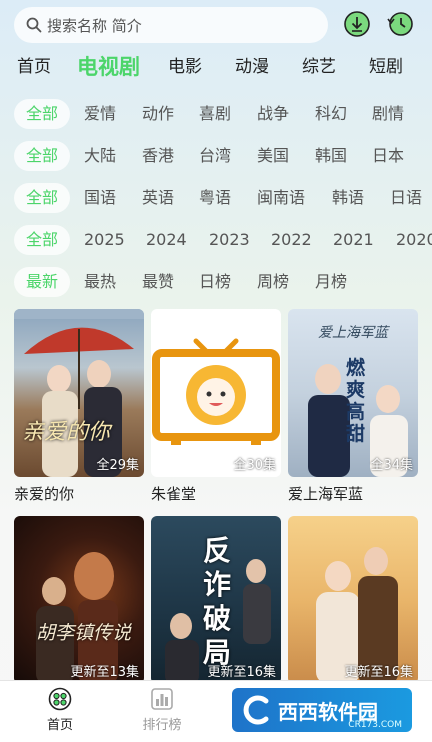  I want to click on watermark-sub: CR173.COM, so click(375, 725).